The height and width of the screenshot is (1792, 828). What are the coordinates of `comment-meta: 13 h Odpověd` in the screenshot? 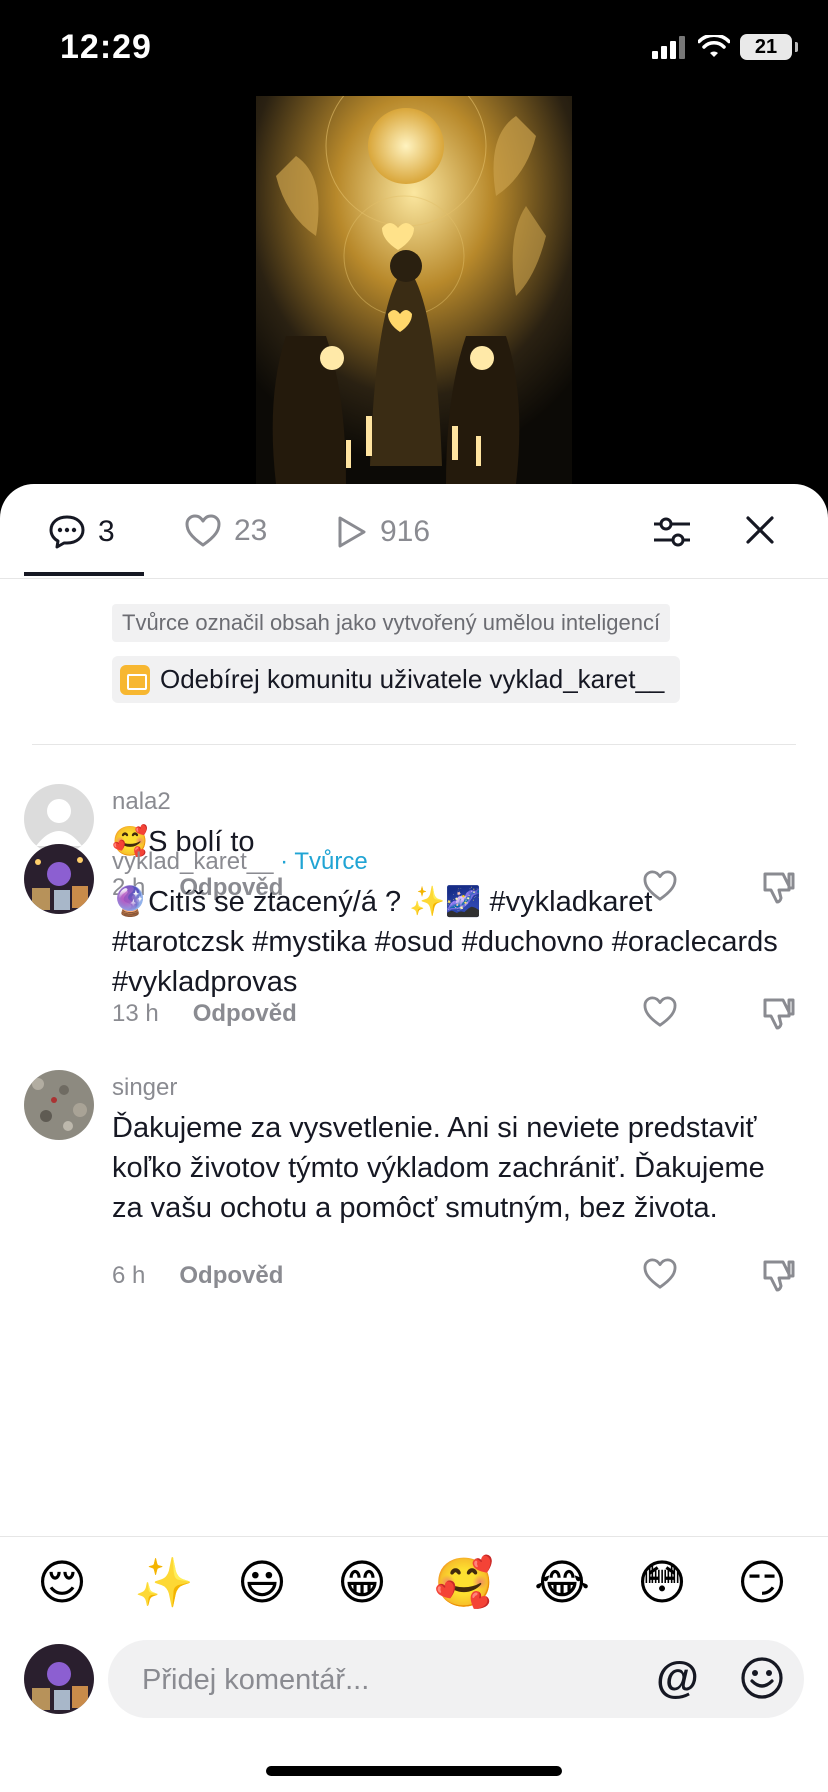 It's located at (204, 1014).